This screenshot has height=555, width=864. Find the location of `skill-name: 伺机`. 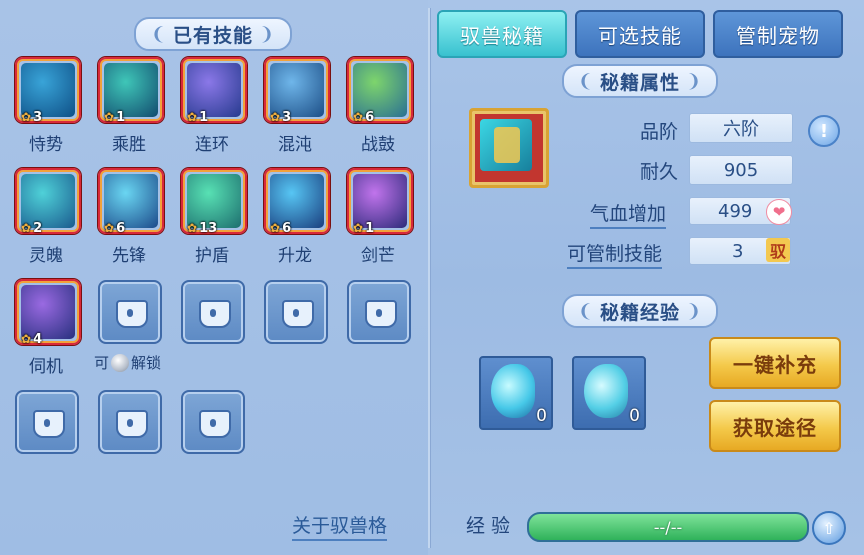

skill-name: 伺机 is located at coordinates (46, 367).